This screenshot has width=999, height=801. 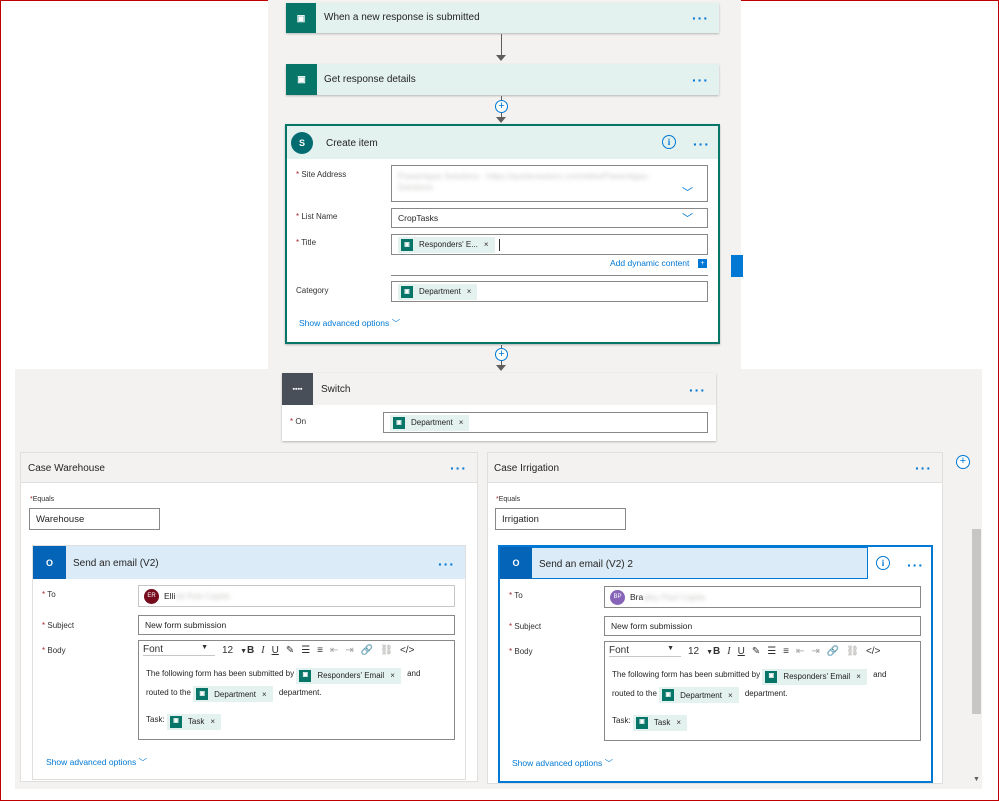 I want to click on list-name-field: CropTasks, so click(x=549, y=218).